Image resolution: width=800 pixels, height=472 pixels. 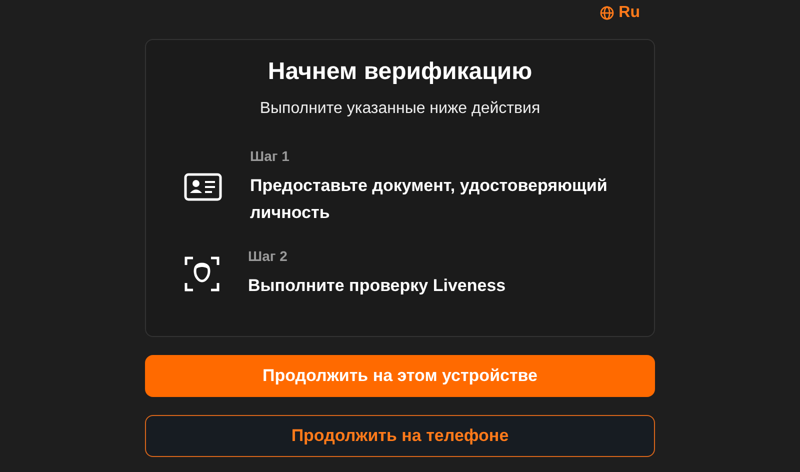 What do you see at coordinates (607, 13) in the screenshot?
I see `globe-icon` at bounding box center [607, 13].